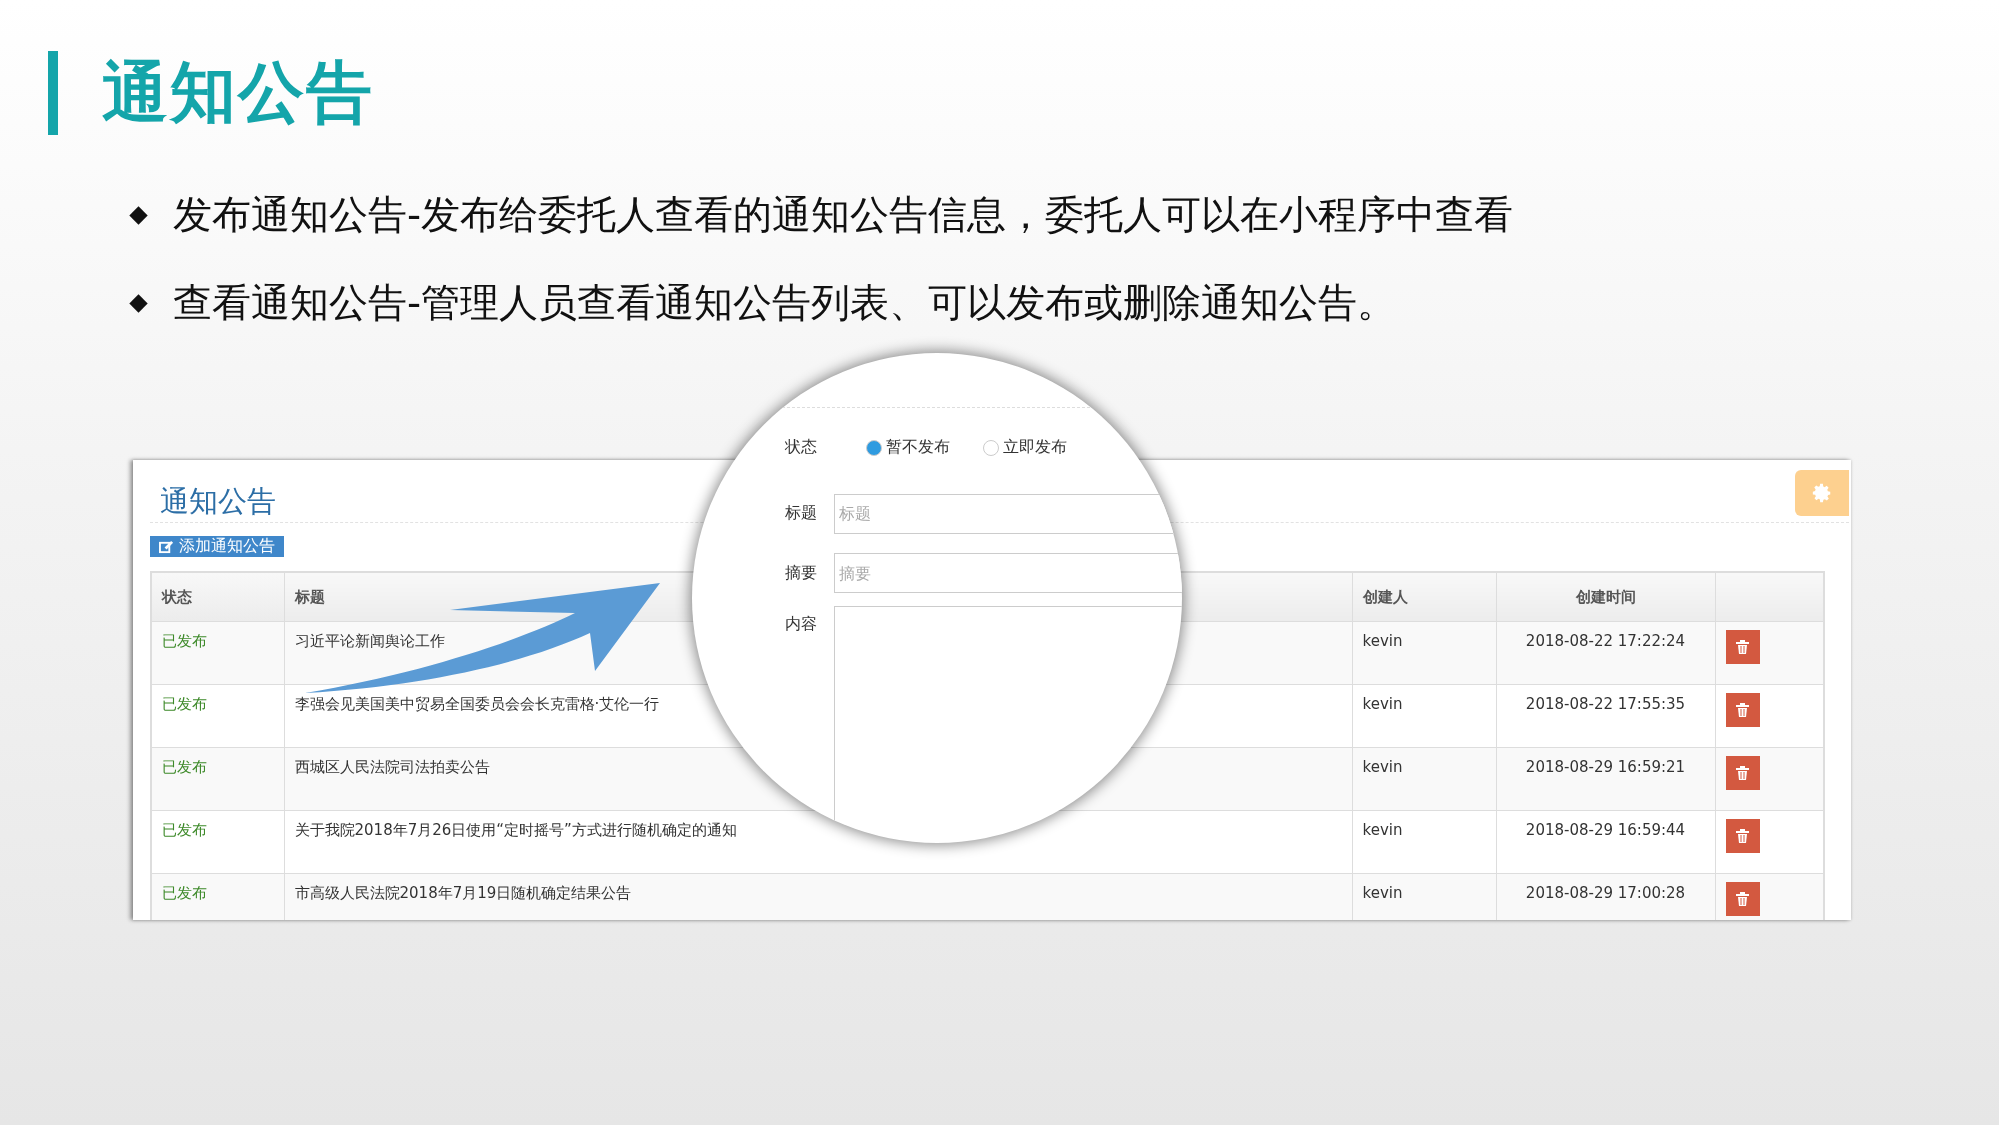  What do you see at coordinates (1605, 893) in the screenshot?
I see `created-time-text: 2018-08-29 17:00:28` at bounding box center [1605, 893].